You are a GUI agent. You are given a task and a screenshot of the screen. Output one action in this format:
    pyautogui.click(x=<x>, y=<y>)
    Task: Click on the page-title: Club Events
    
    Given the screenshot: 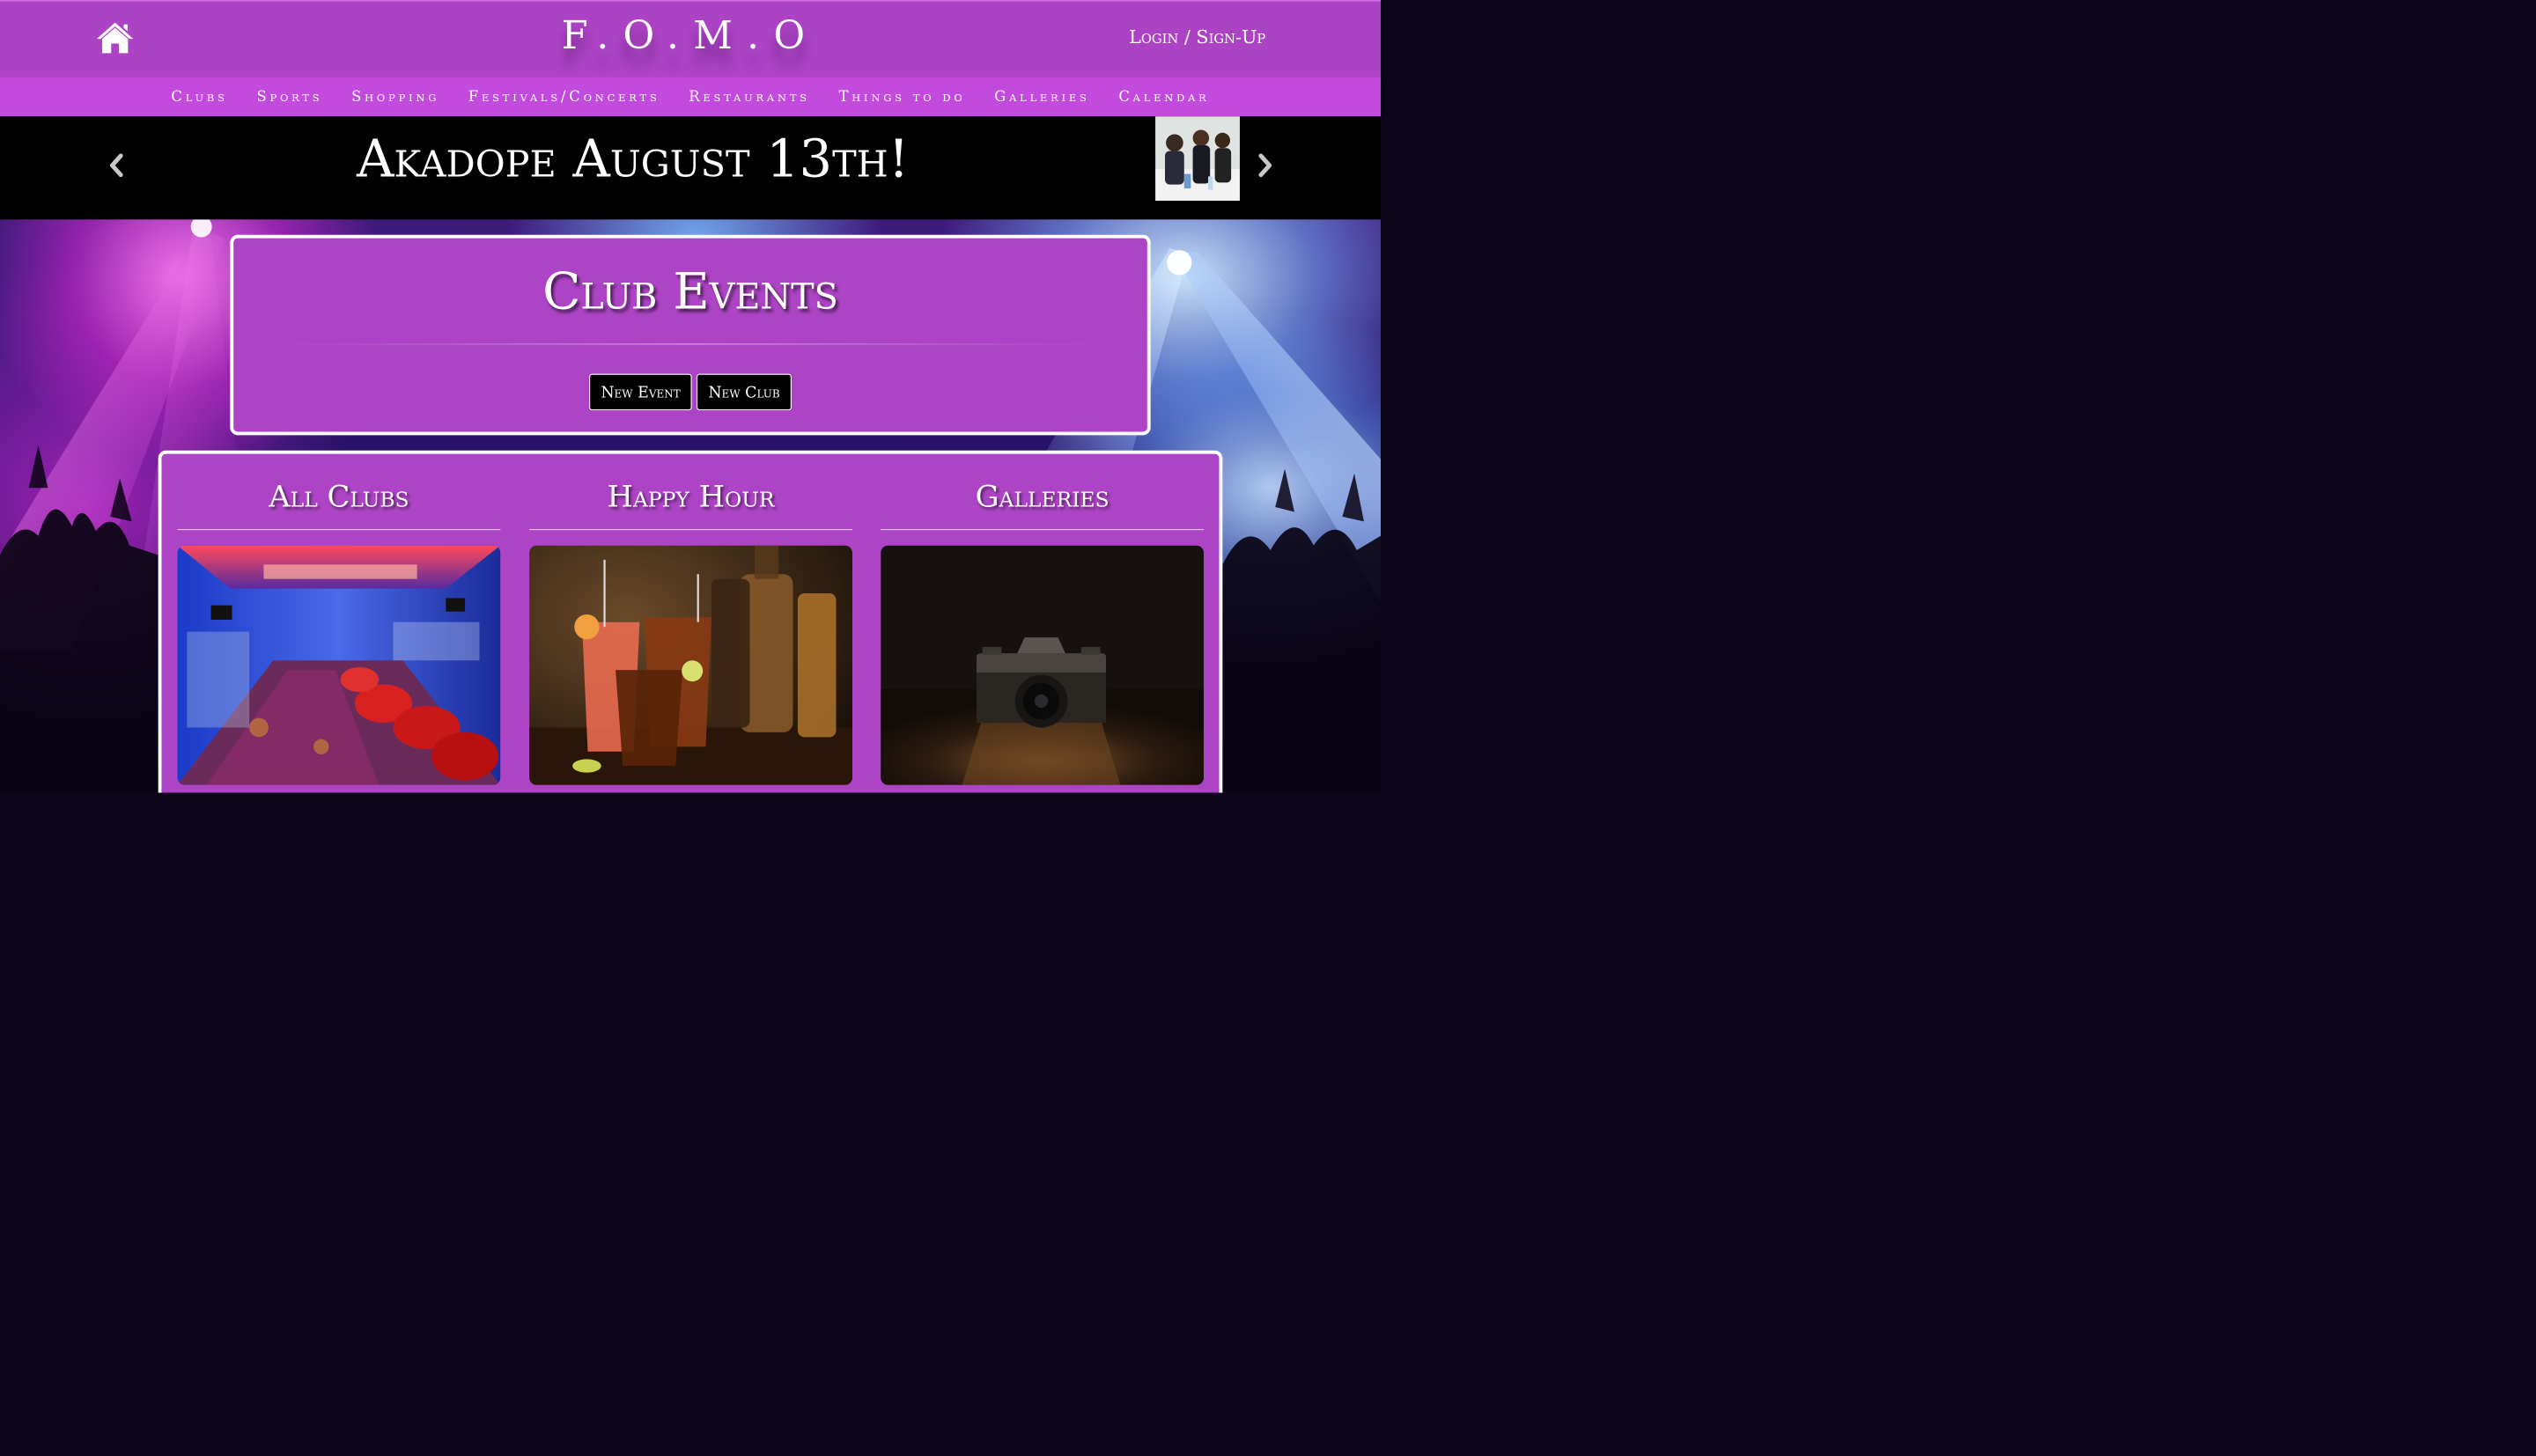 What is the action you would take?
    pyautogui.click(x=690, y=291)
    